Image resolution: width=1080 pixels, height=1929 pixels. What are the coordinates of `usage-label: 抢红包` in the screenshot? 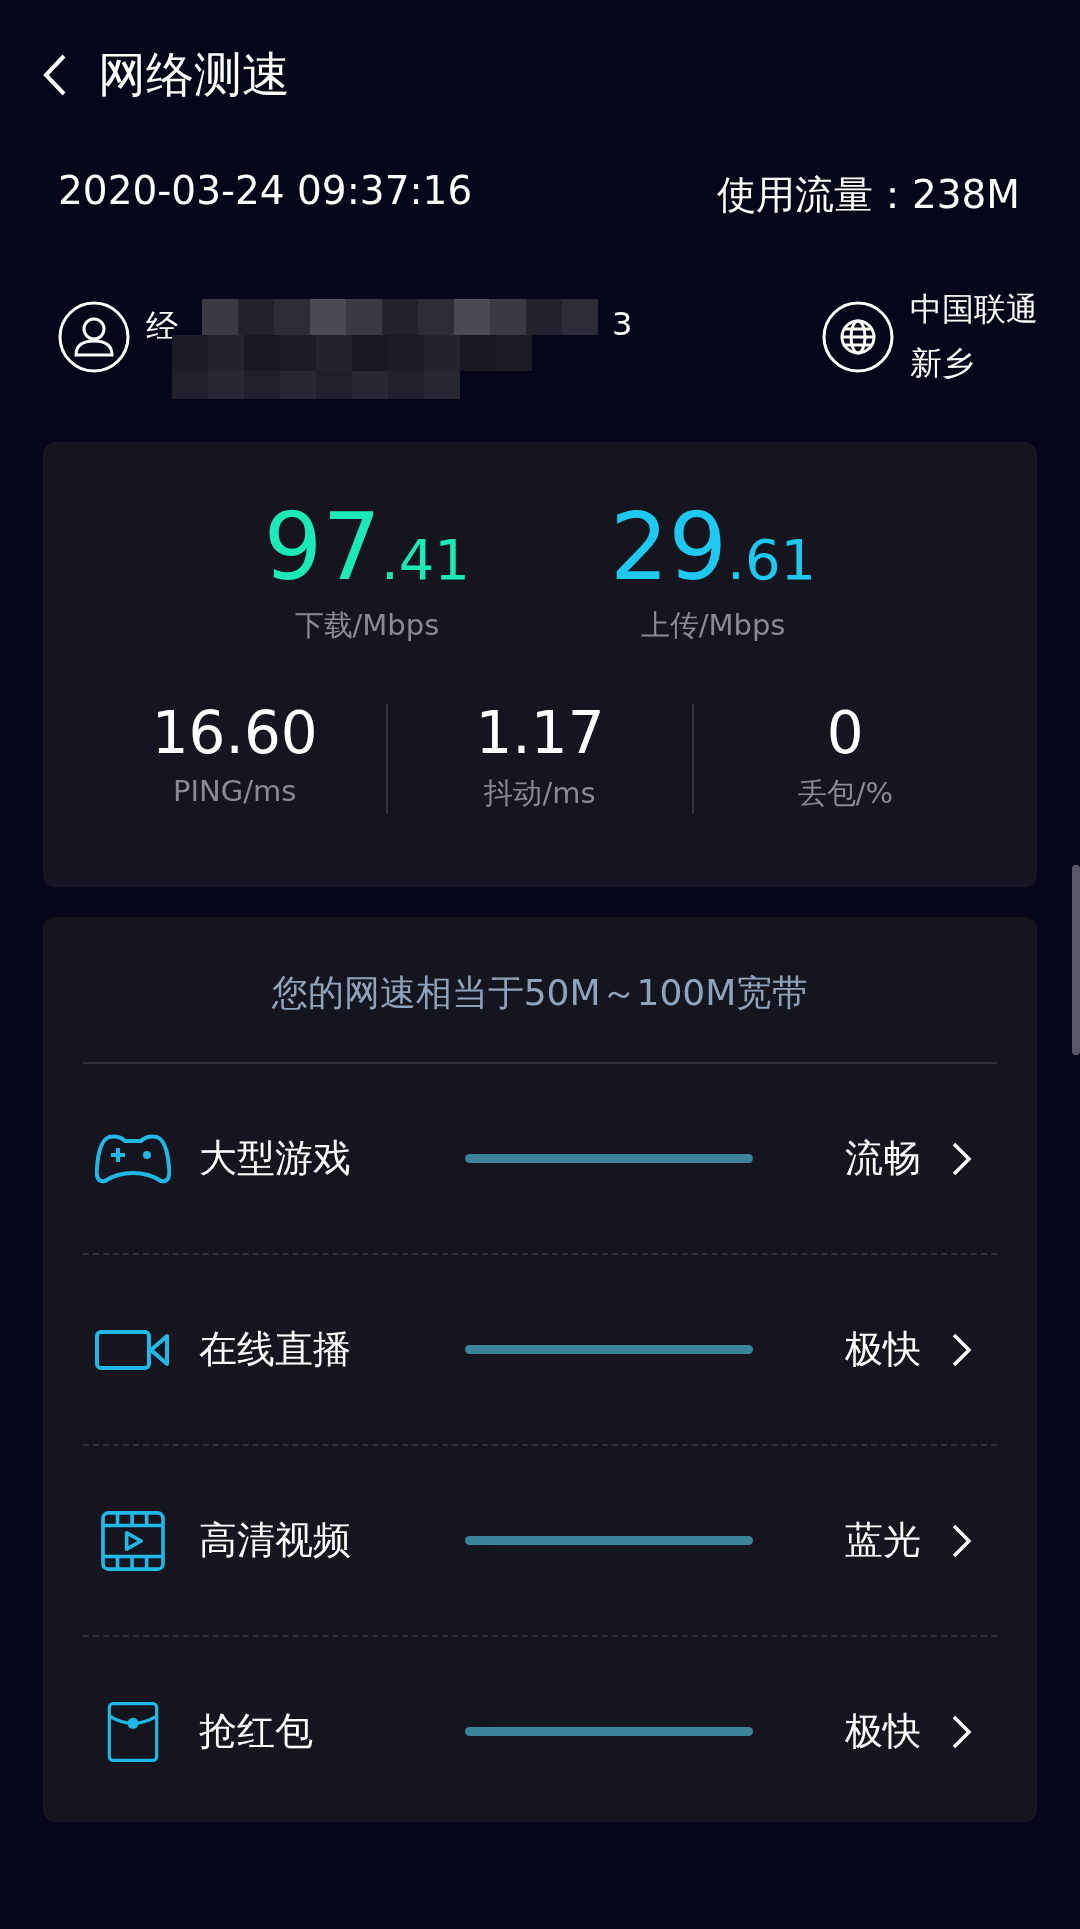 It's located at (256, 1731).